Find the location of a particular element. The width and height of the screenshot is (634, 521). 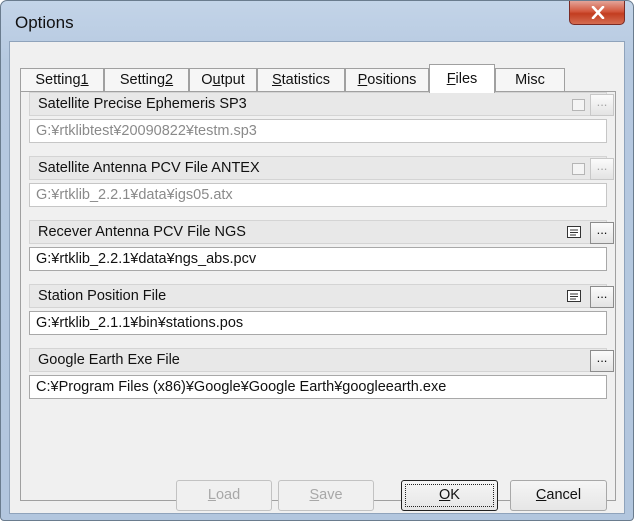

close-icon is located at coordinates (598, 12).